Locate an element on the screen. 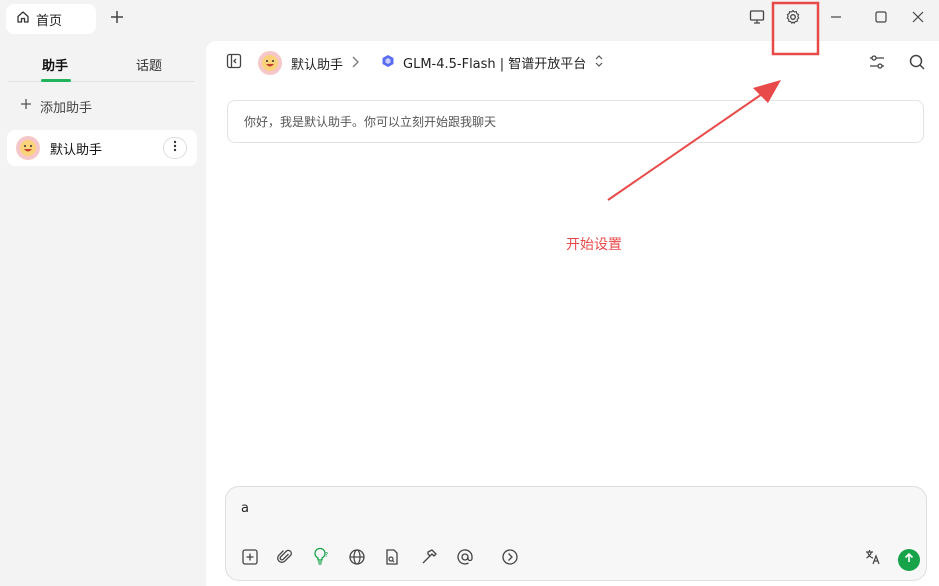  model-logo-icon is located at coordinates (388, 63).